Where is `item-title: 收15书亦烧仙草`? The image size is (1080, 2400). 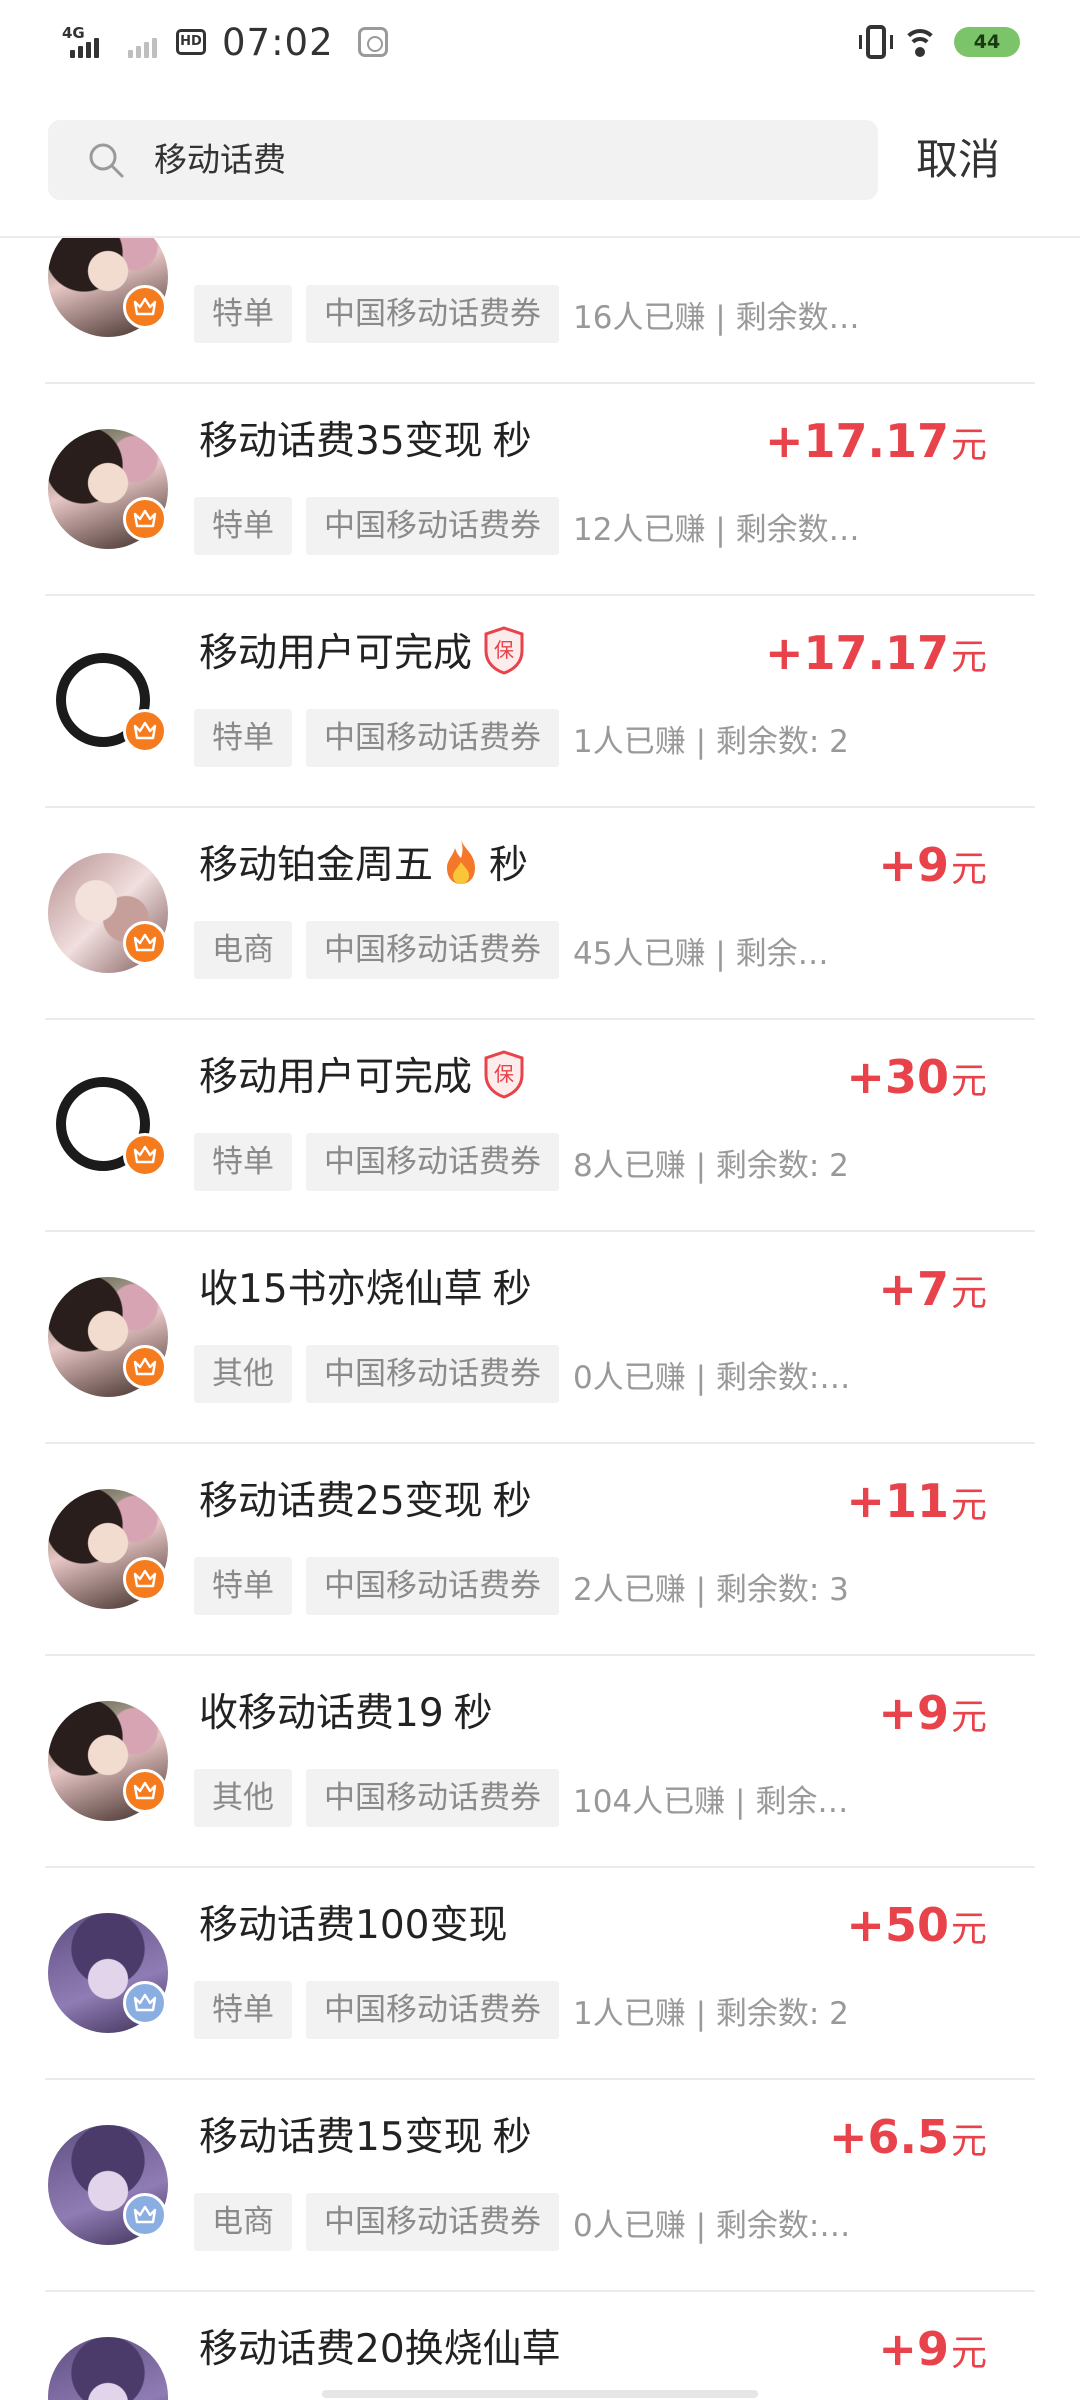 item-title: 收15书亦烧仙草 is located at coordinates (341, 1289).